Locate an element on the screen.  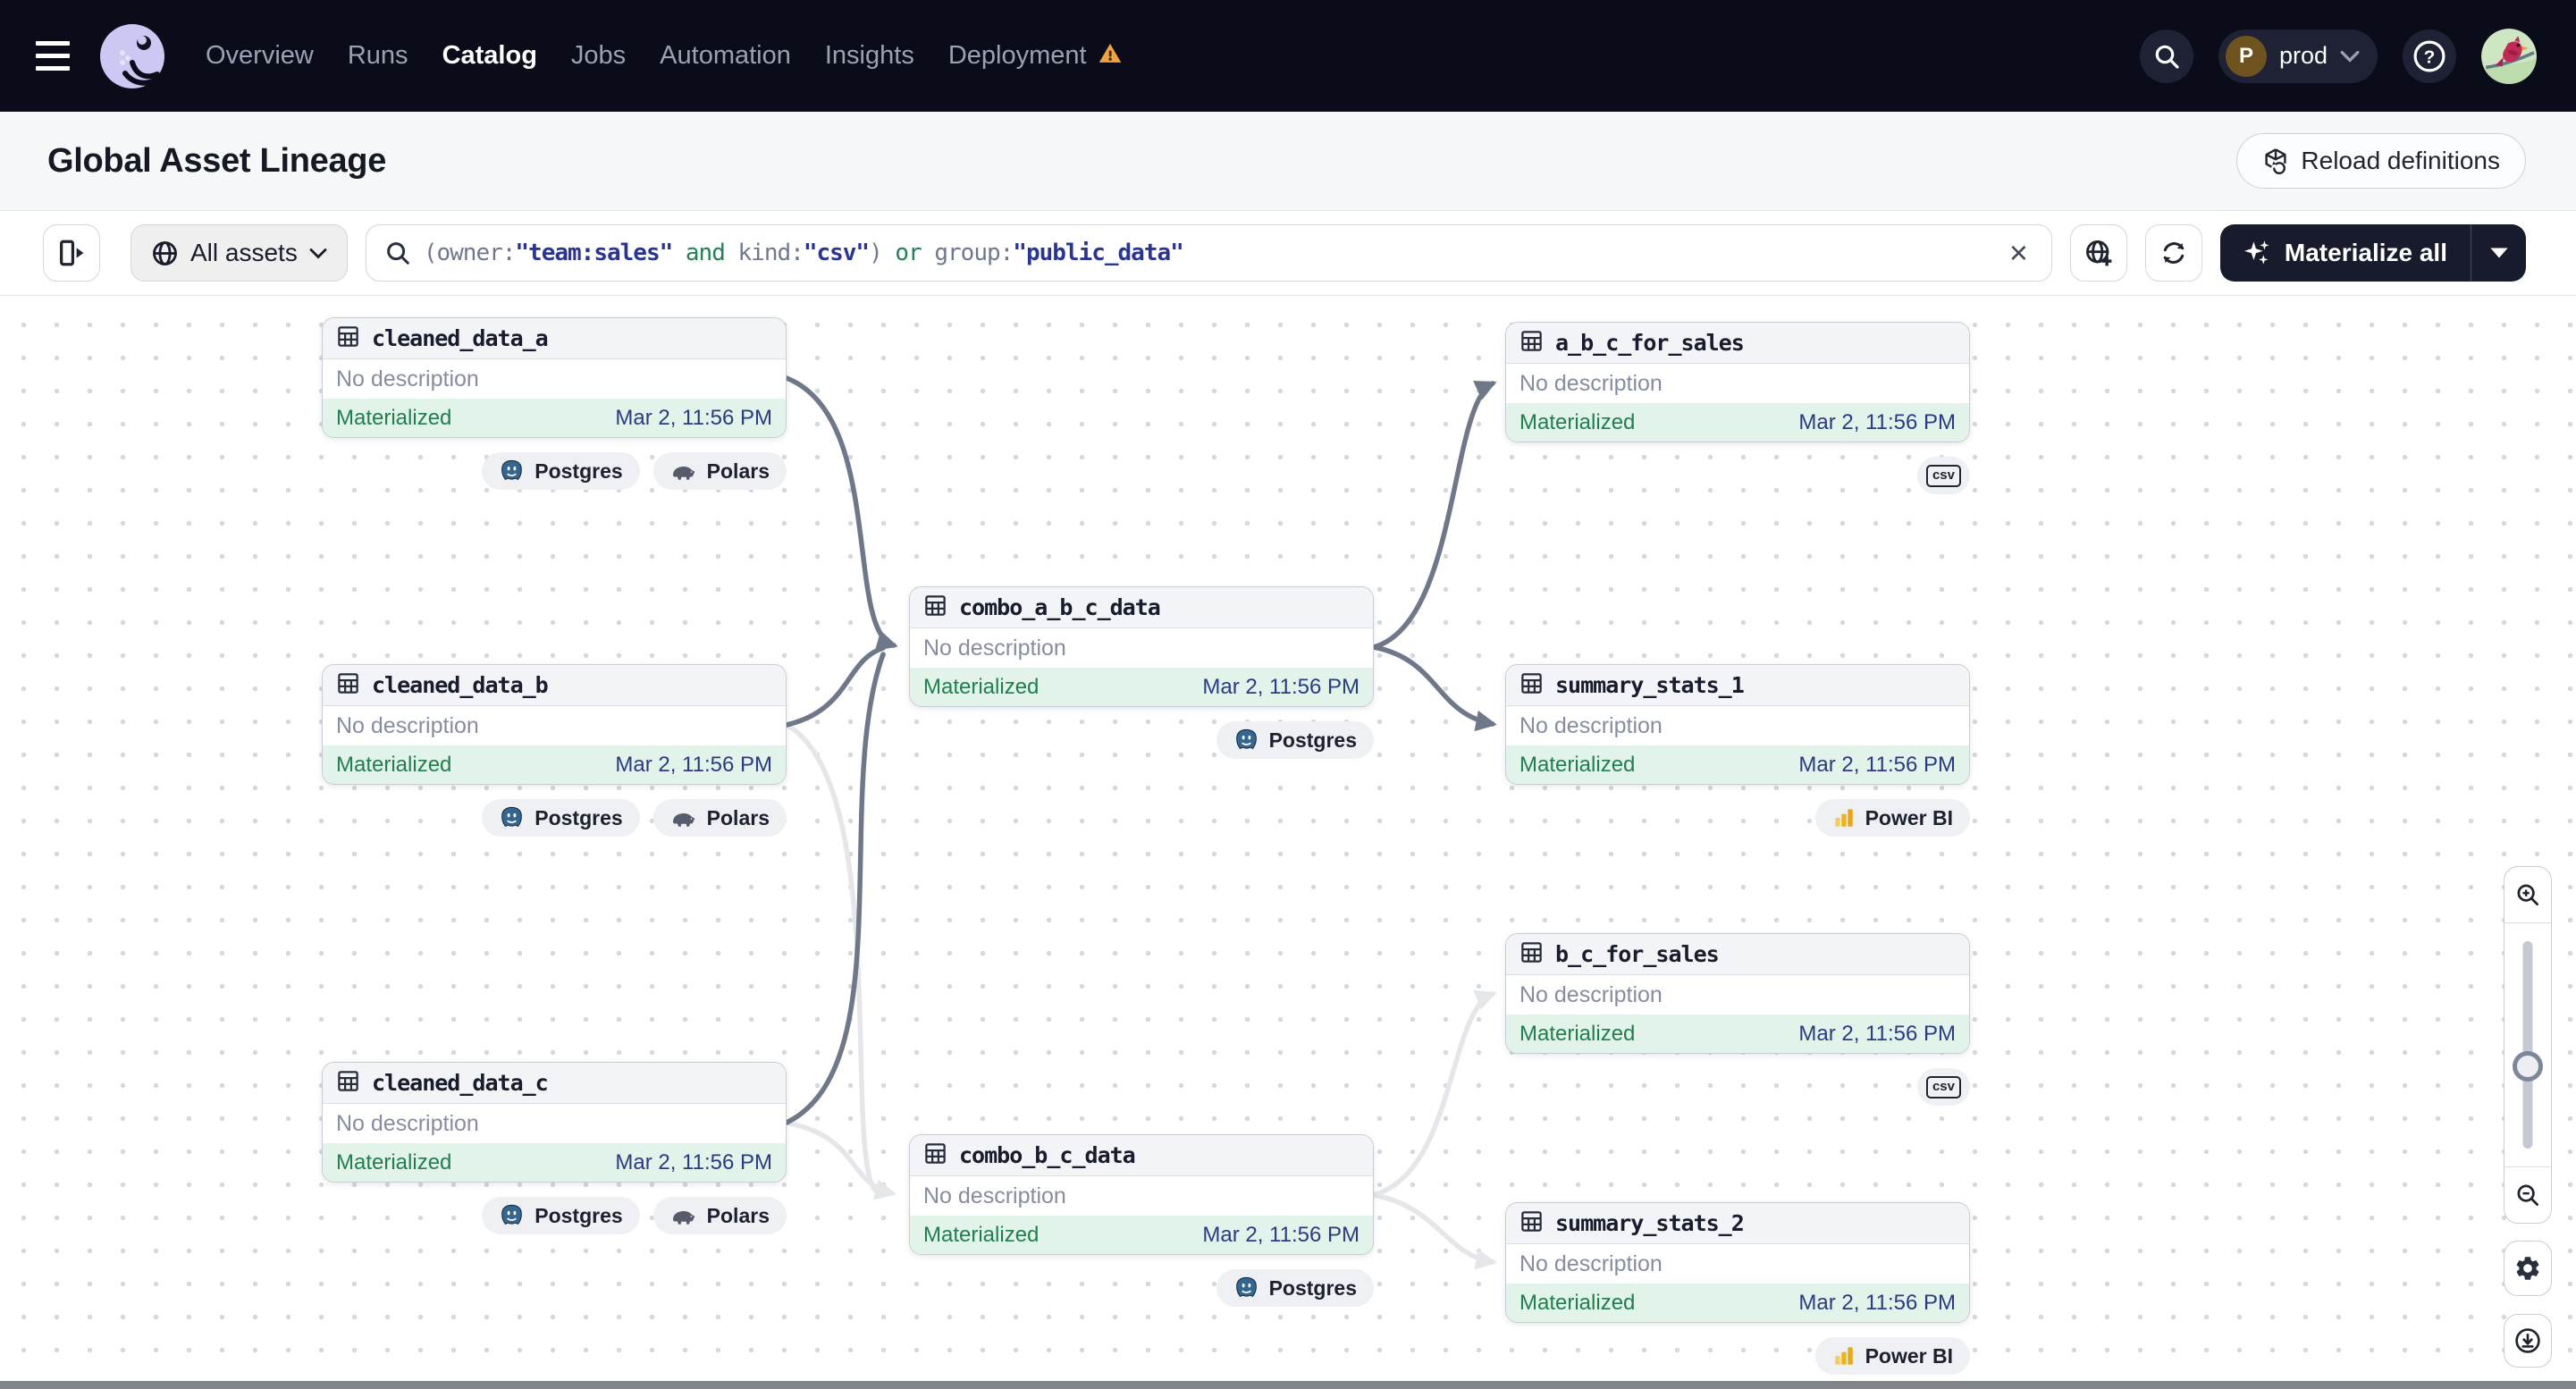
user-avatar is located at coordinates (2509, 56).